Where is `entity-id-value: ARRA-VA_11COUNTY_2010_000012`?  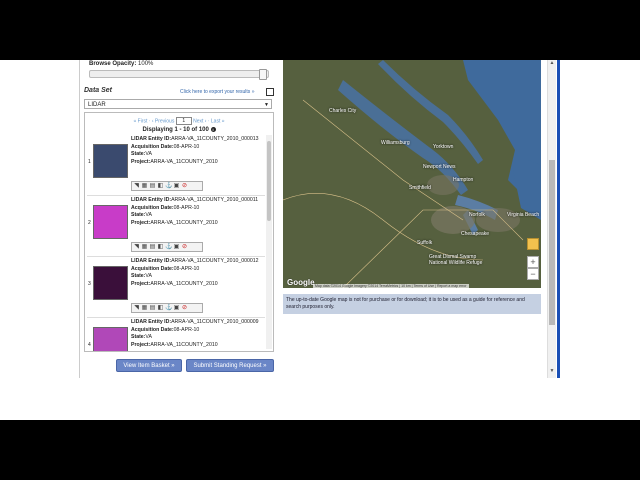
entity-id-value: ARRA-VA_11COUNTY_2010_000012 is located at coordinates (215, 261).